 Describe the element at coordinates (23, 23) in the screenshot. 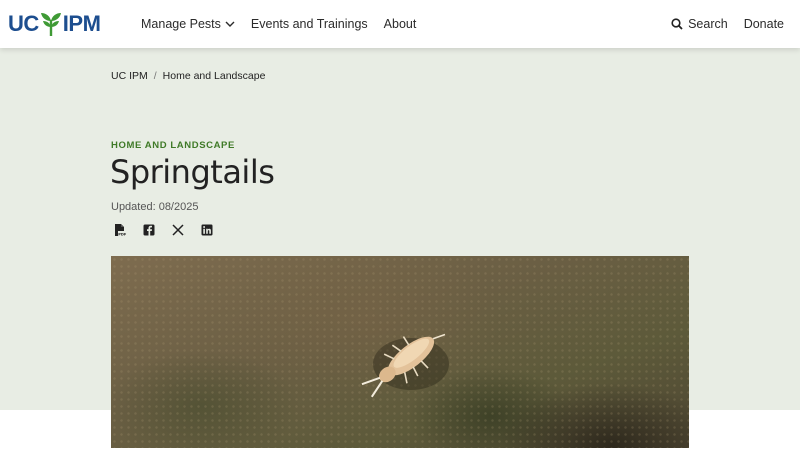

I see `logo-text-uc: UC` at that location.